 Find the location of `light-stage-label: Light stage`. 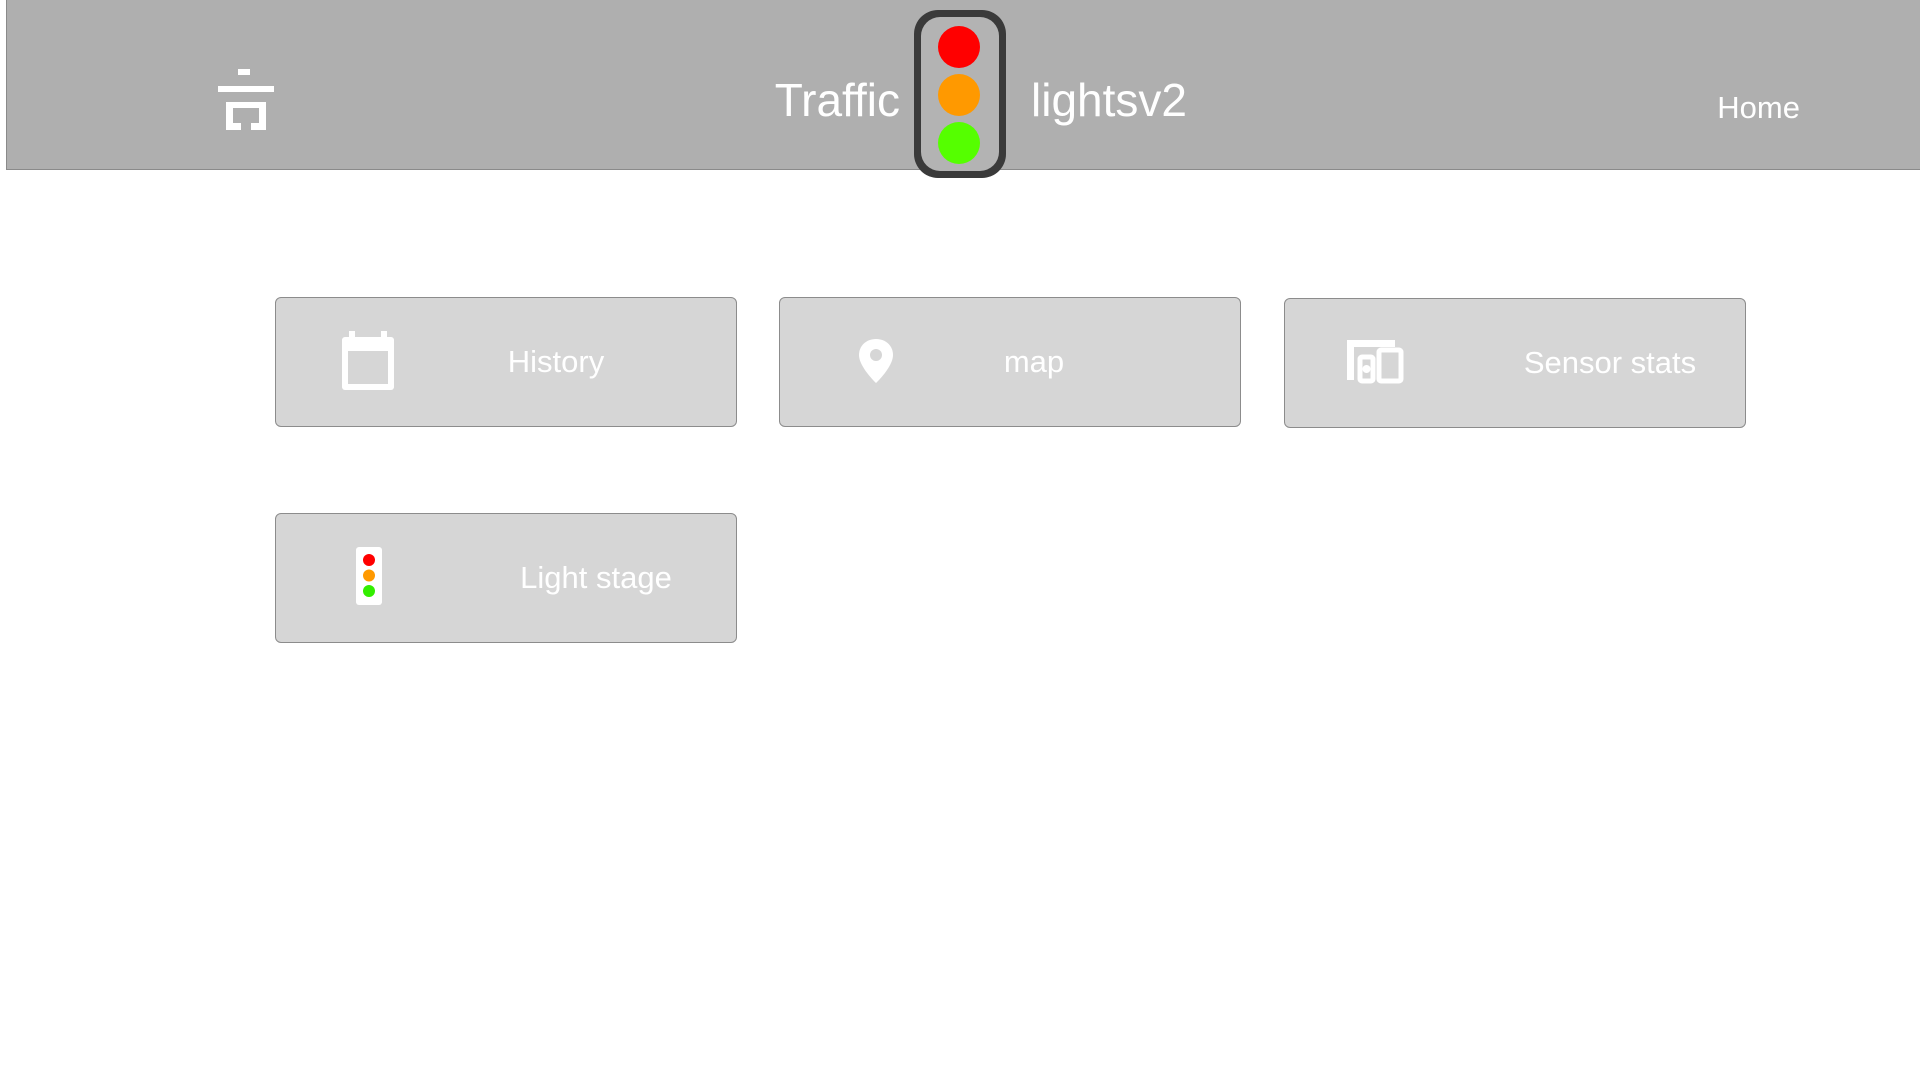

light-stage-label: Light stage is located at coordinates (596, 577).